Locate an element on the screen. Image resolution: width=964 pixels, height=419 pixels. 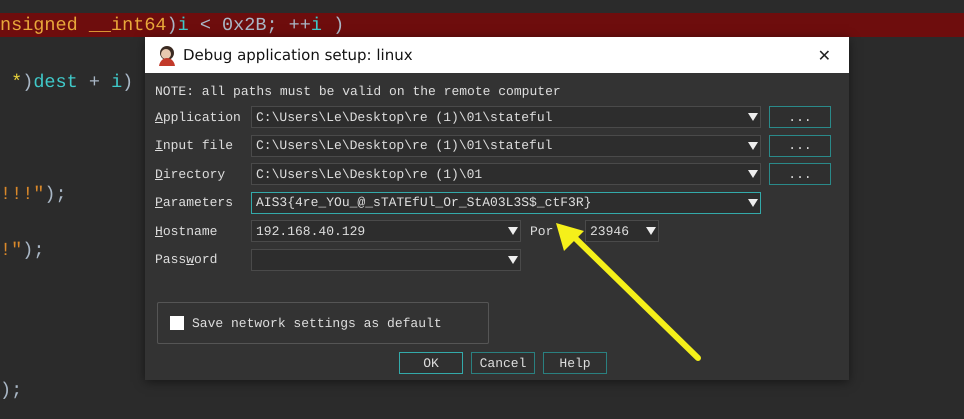
checkbox-label: Save network settings as default is located at coordinates (317, 323).